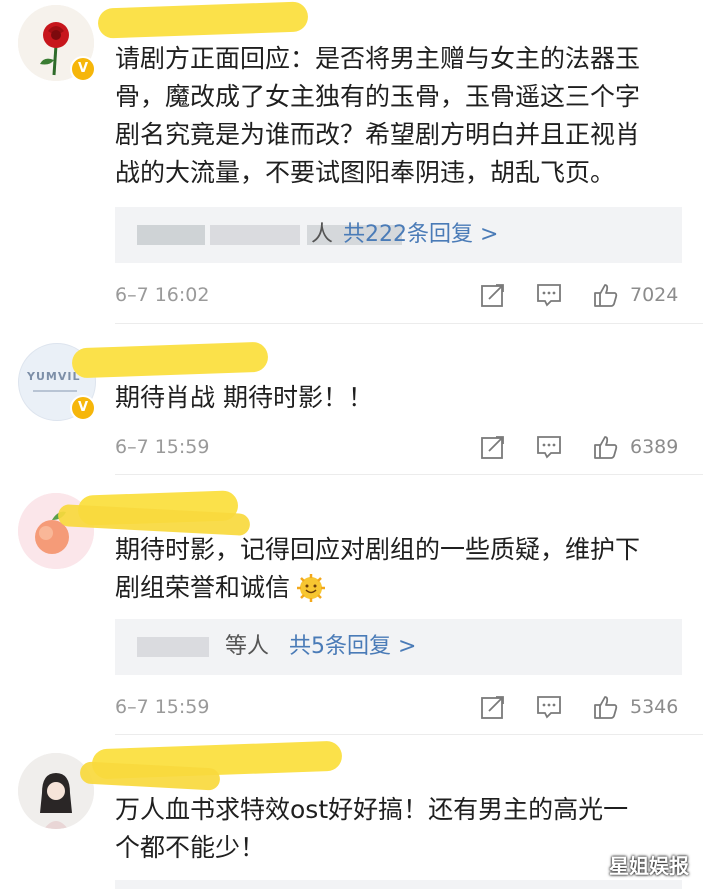  What do you see at coordinates (654, 707) in the screenshot?
I see `like-count: 5346` at bounding box center [654, 707].